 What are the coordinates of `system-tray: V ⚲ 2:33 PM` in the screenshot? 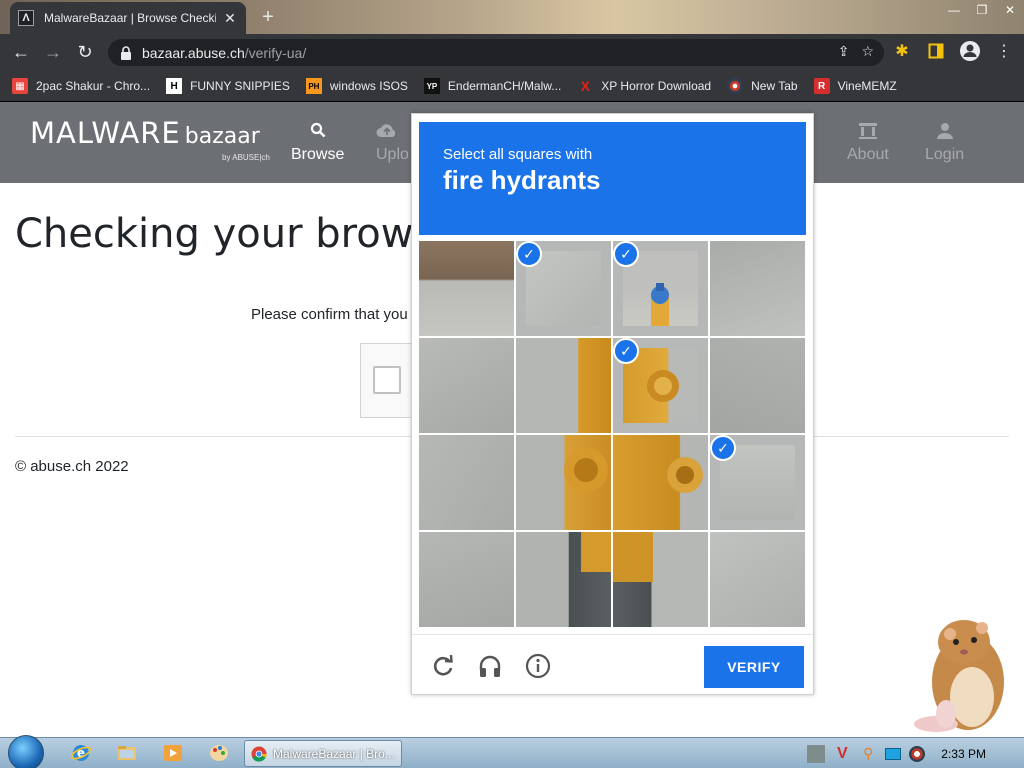 It's located at (913, 753).